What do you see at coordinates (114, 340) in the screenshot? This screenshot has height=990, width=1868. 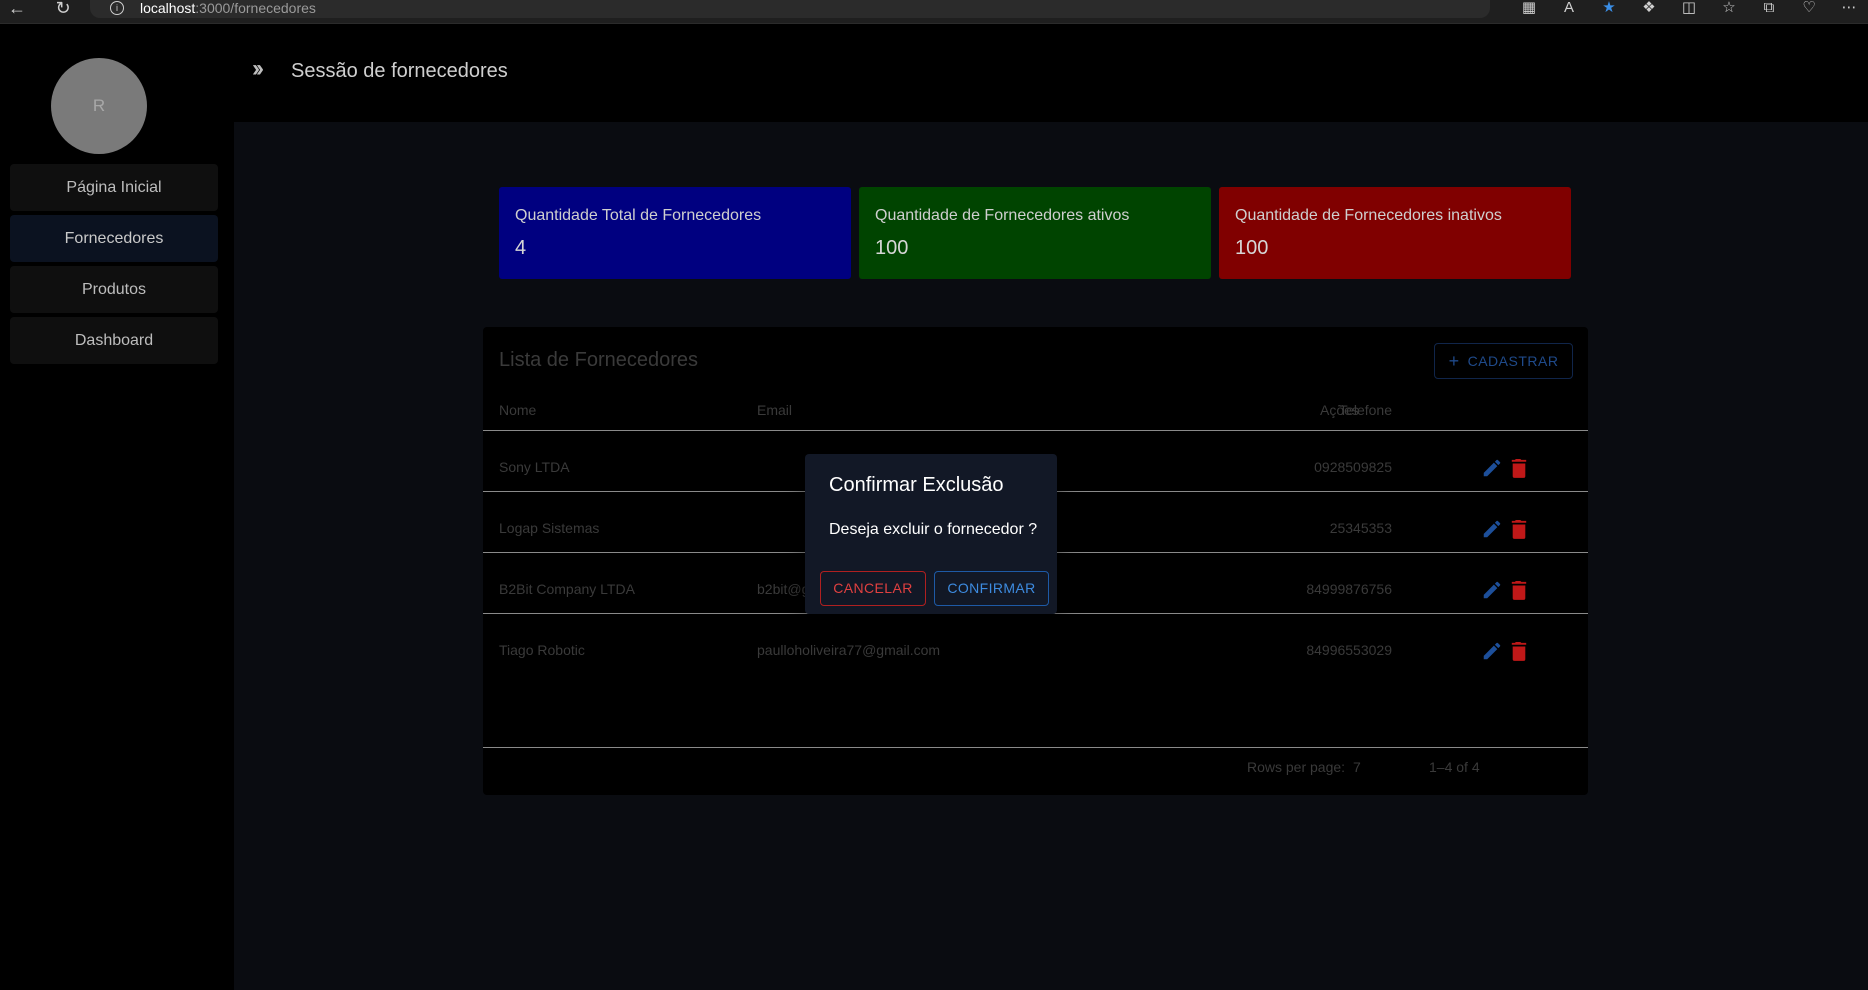 I see `sidebar-item-dashboard: Dashboard` at bounding box center [114, 340].